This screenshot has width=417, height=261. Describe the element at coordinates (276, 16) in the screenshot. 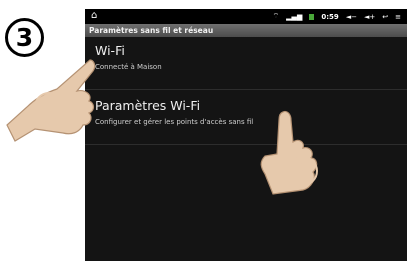

I see `wifi-icon: ⌔` at that location.